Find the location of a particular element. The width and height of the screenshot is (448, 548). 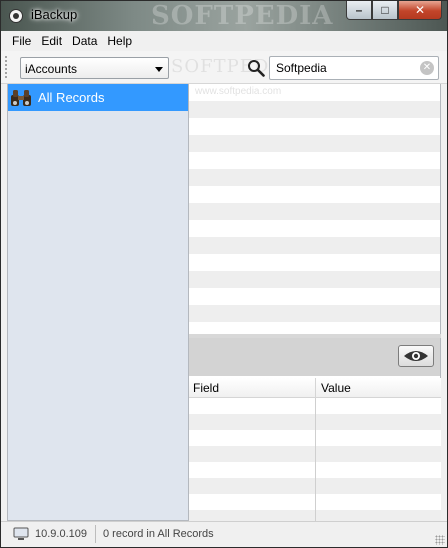

column-header-field: Field is located at coordinates (206, 388).